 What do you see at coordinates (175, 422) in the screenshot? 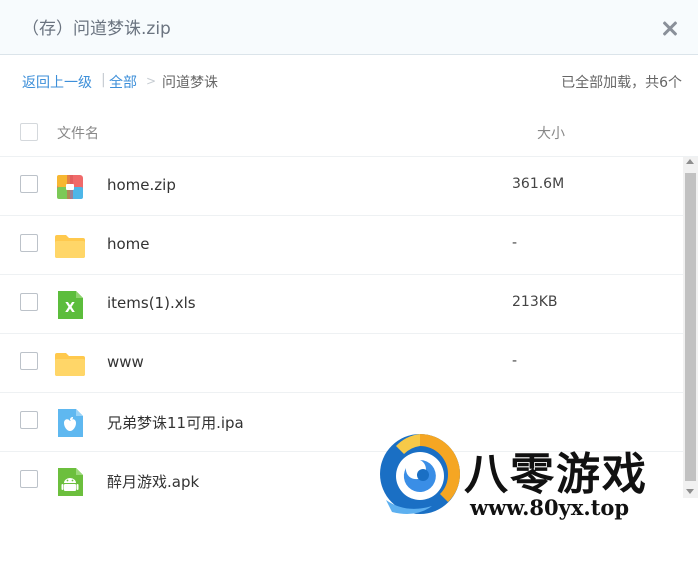
I see `file-name: 兄弟梦诛11可用.ipa` at bounding box center [175, 422].